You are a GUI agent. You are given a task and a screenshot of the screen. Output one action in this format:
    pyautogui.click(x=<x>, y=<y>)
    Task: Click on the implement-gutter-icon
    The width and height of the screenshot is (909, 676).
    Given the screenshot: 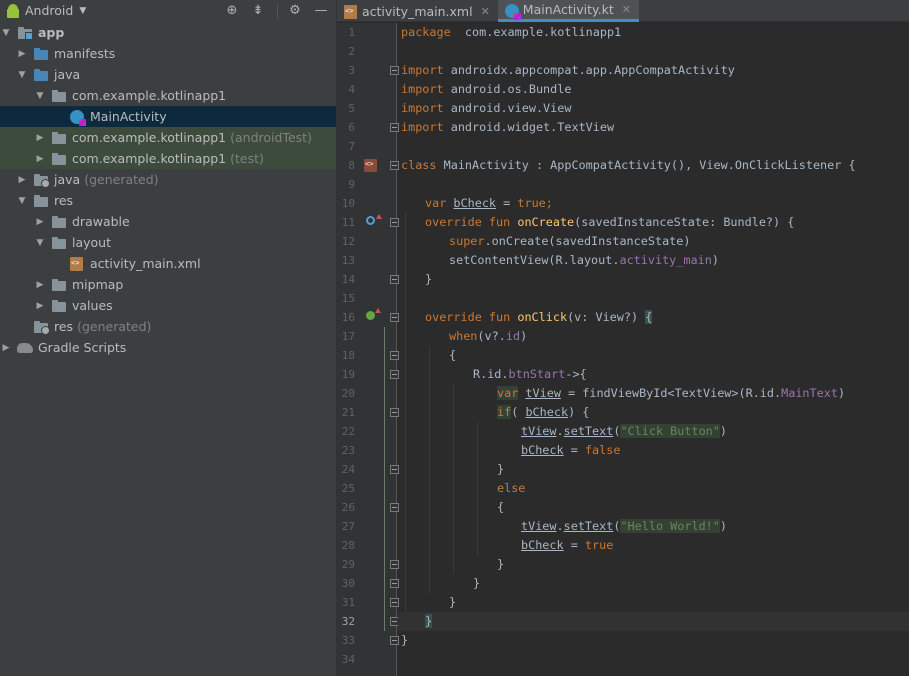 What is the action you would take?
    pyautogui.click(x=373, y=314)
    